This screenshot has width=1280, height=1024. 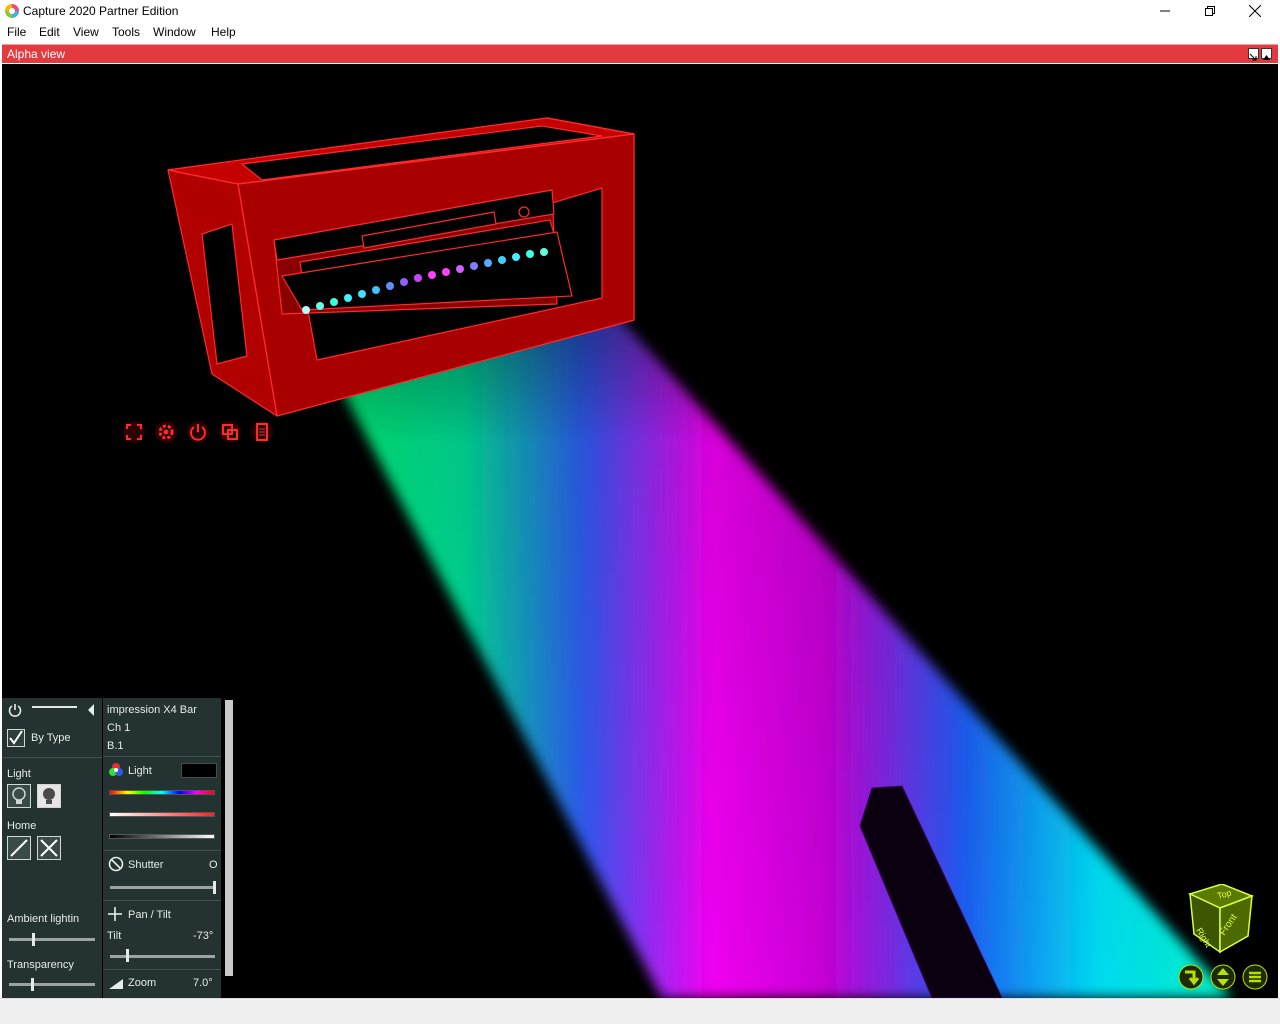 I want to click on menu-file: File, so click(x=16, y=32).